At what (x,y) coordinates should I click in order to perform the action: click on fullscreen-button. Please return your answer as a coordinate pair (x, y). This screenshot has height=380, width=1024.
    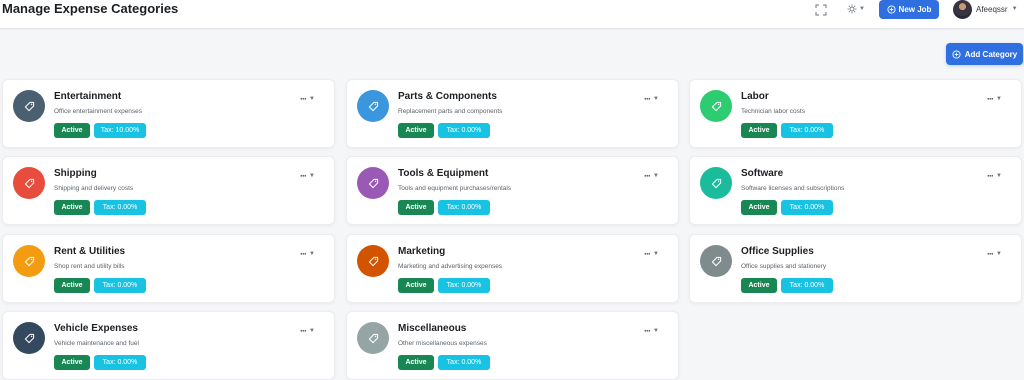
    Looking at the image, I should click on (821, 9).